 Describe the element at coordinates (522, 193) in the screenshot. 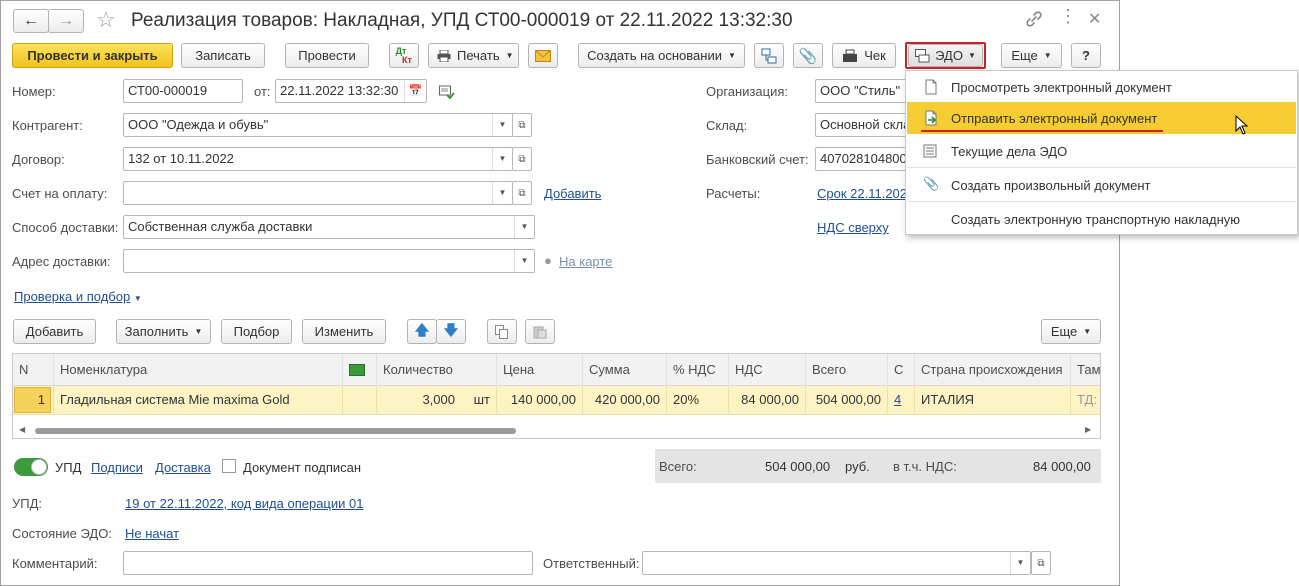

I see `open-invoice-icon: ⧉` at that location.